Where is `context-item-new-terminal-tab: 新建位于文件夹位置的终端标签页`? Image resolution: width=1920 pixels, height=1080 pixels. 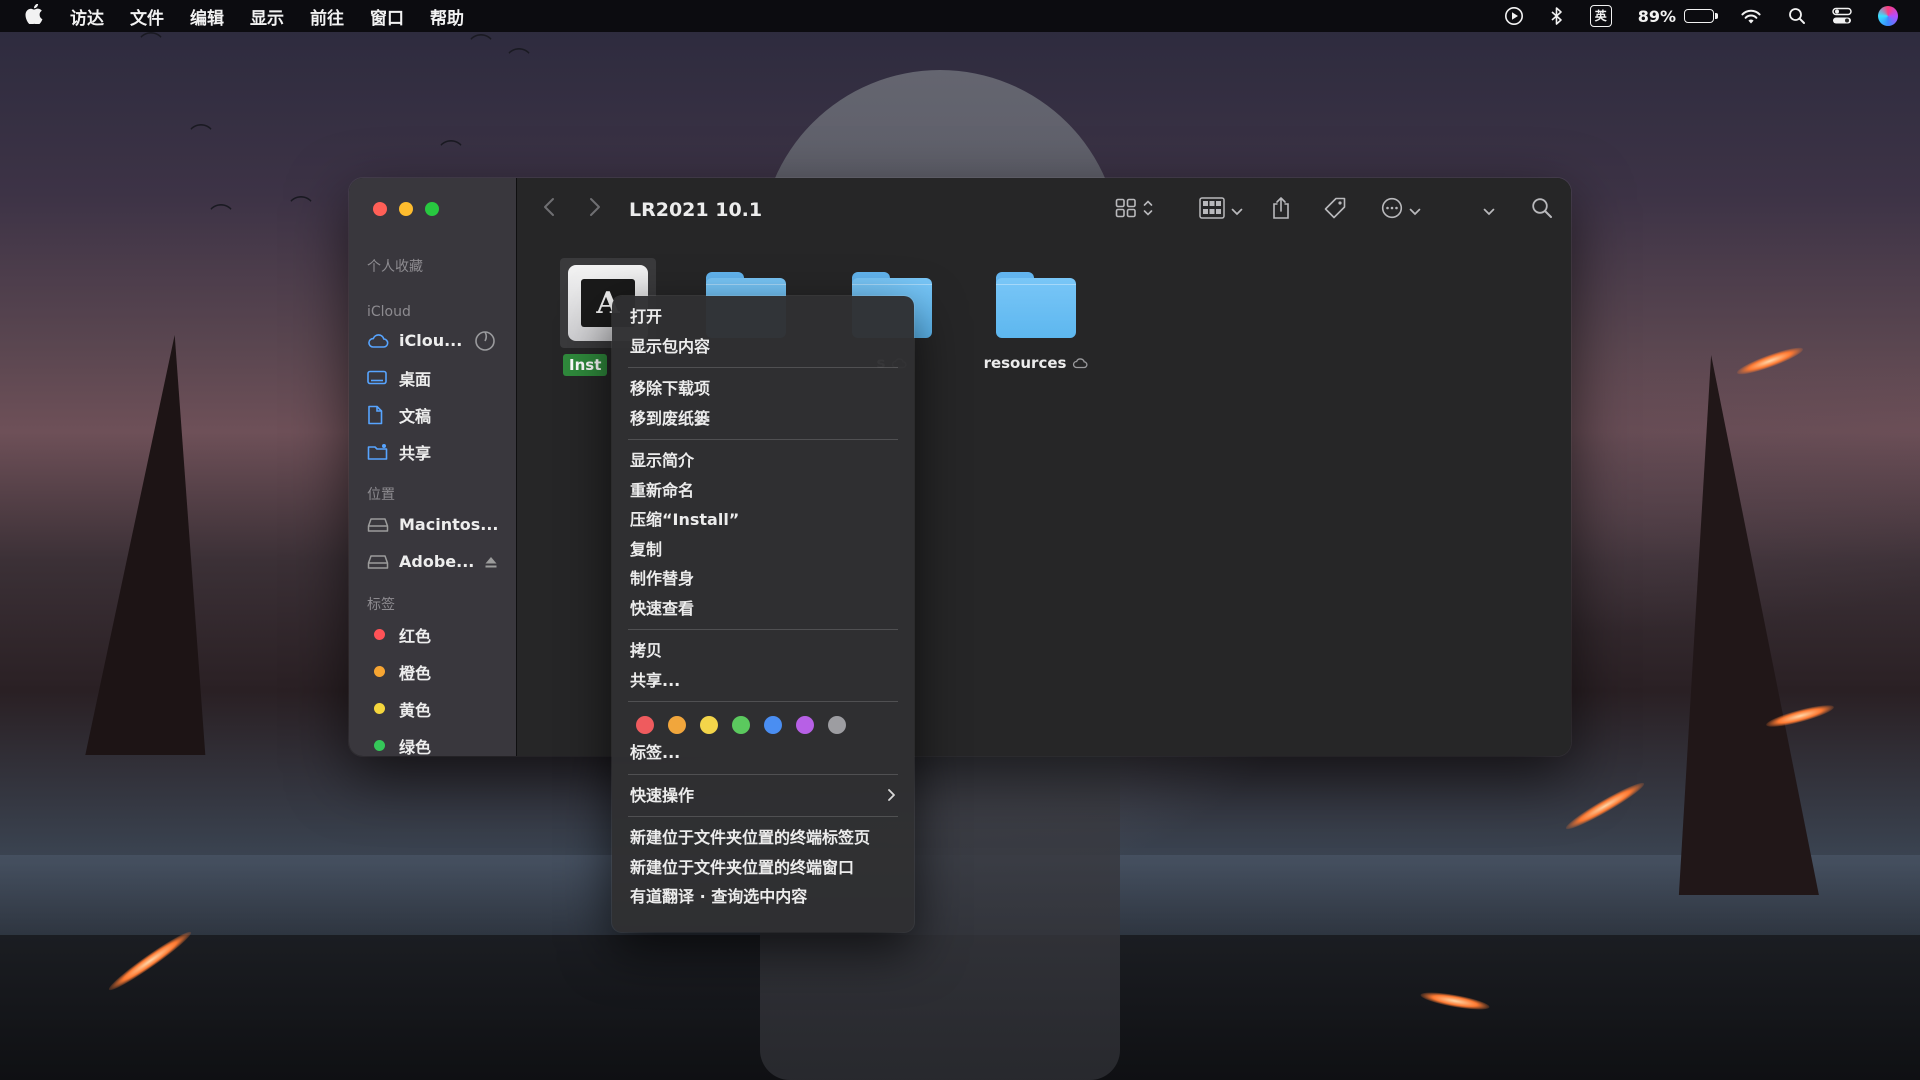
context-item-new-terminal-tab: 新建位于文件夹位置的终端标签页 is located at coordinates (763, 838).